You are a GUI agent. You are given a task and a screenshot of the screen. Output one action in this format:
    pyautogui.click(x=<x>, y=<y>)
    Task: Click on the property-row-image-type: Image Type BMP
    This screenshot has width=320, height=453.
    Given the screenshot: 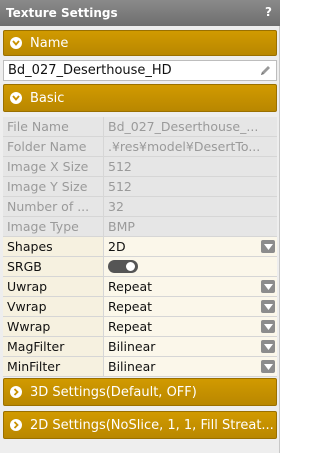 What is the action you would take?
    pyautogui.click(x=140, y=227)
    